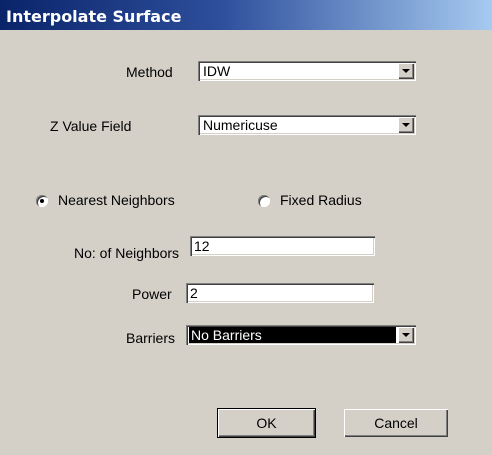  I want to click on window-title: Interpolate Surface, so click(94, 16).